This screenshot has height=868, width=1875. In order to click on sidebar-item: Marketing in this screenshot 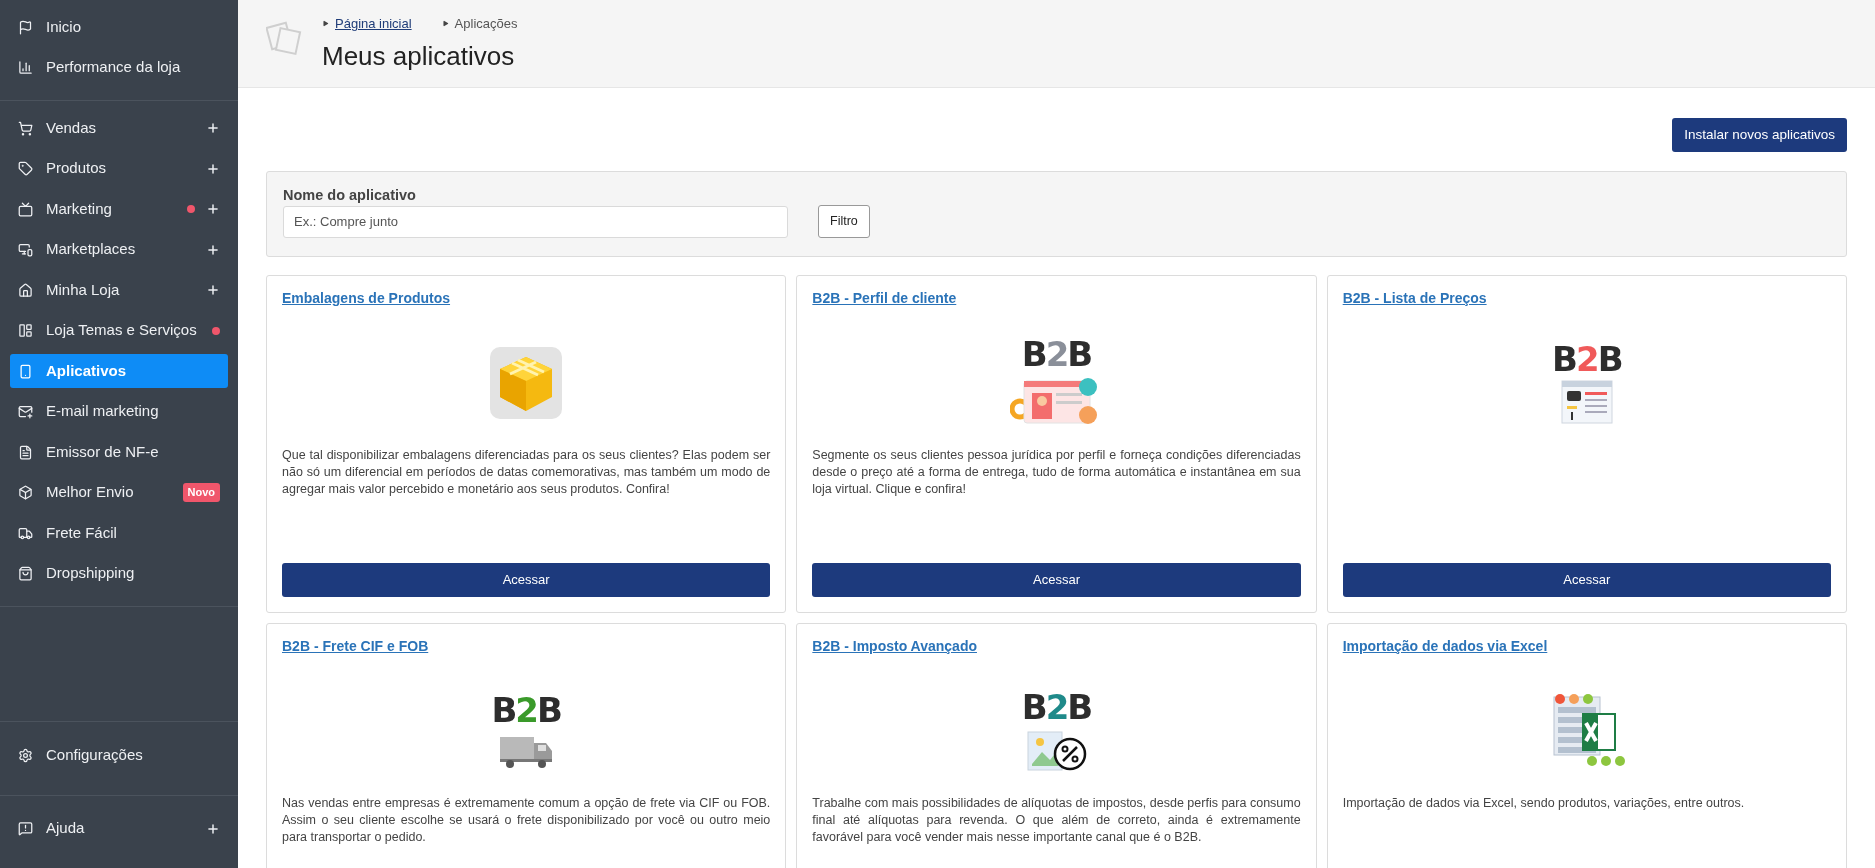, I will do `click(119, 209)`.